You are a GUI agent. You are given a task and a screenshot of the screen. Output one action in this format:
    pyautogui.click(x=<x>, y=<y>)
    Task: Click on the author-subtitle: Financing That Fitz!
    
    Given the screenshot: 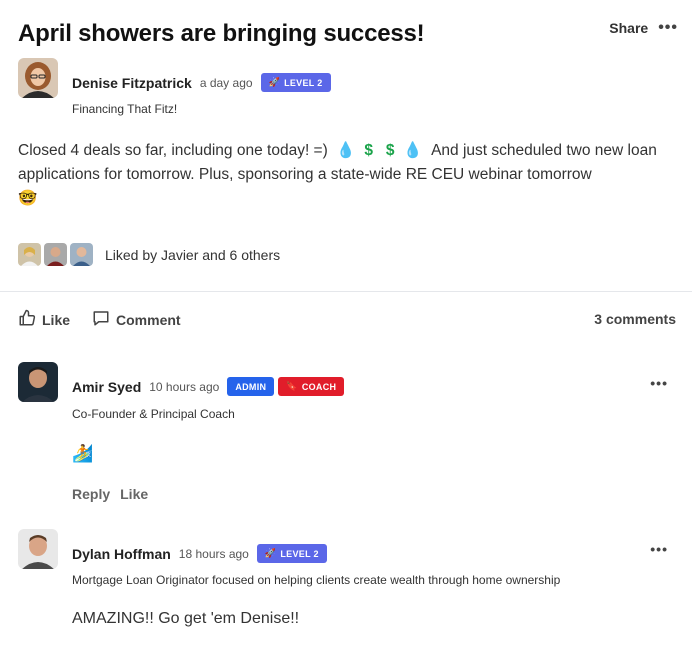 What is the action you would take?
    pyautogui.click(x=125, y=109)
    